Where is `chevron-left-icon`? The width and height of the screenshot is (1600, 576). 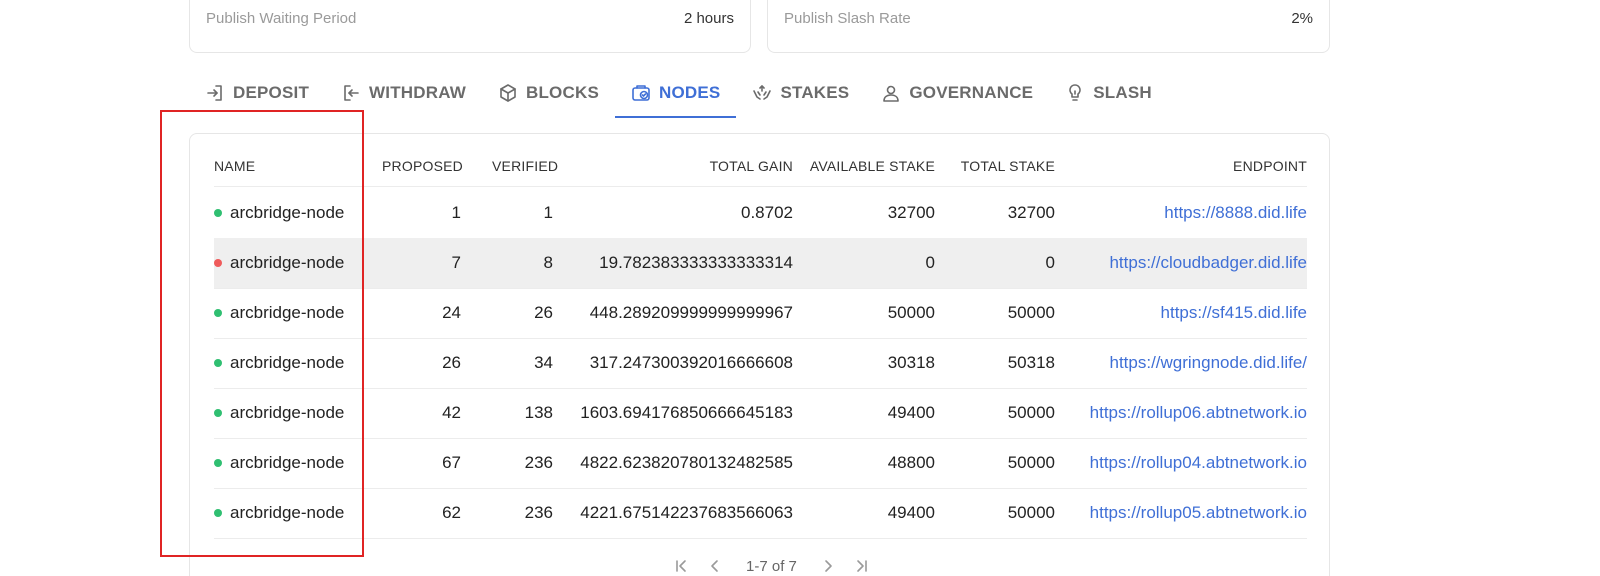
chevron-left-icon is located at coordinates (714, 566).